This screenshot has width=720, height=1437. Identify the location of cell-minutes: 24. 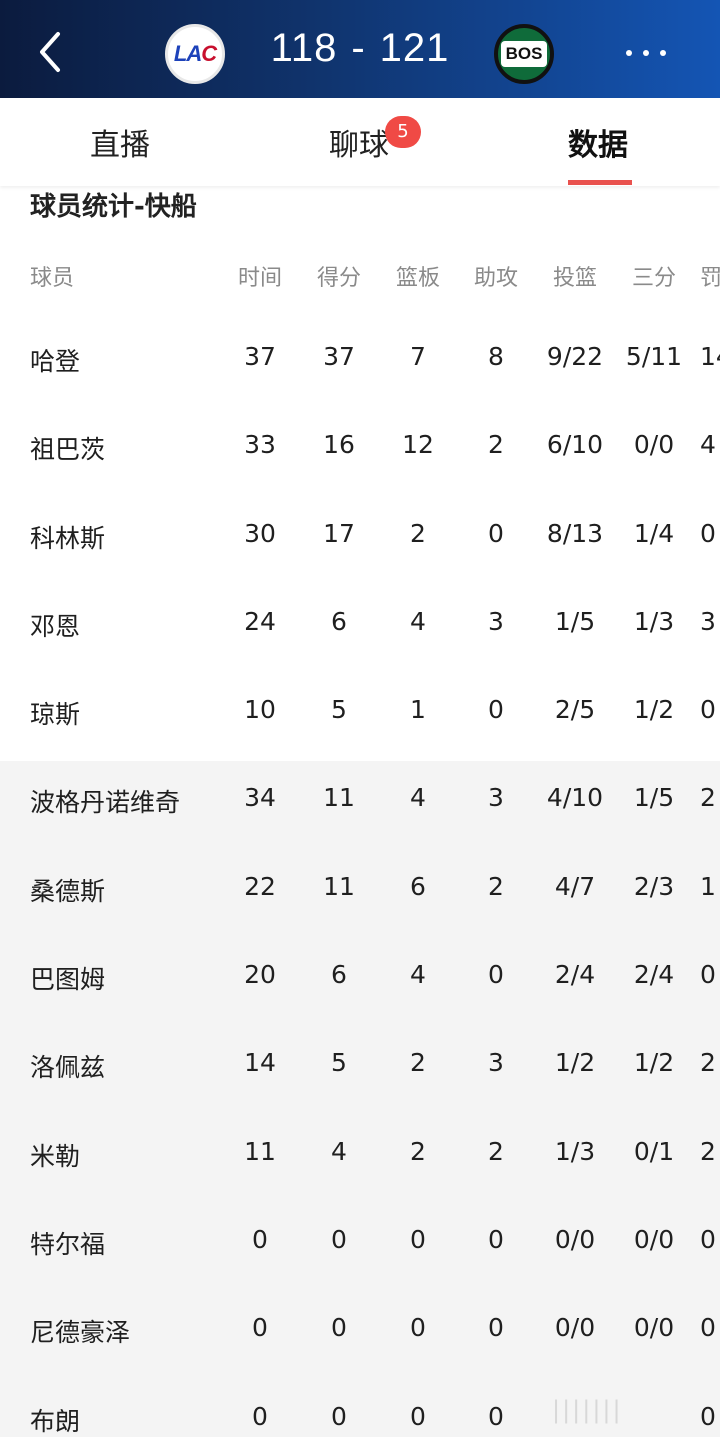
(260, 621).